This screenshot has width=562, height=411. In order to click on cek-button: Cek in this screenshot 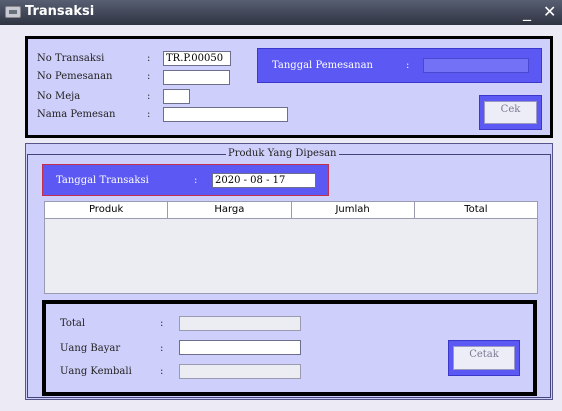, I will do `click(510, 112)`.